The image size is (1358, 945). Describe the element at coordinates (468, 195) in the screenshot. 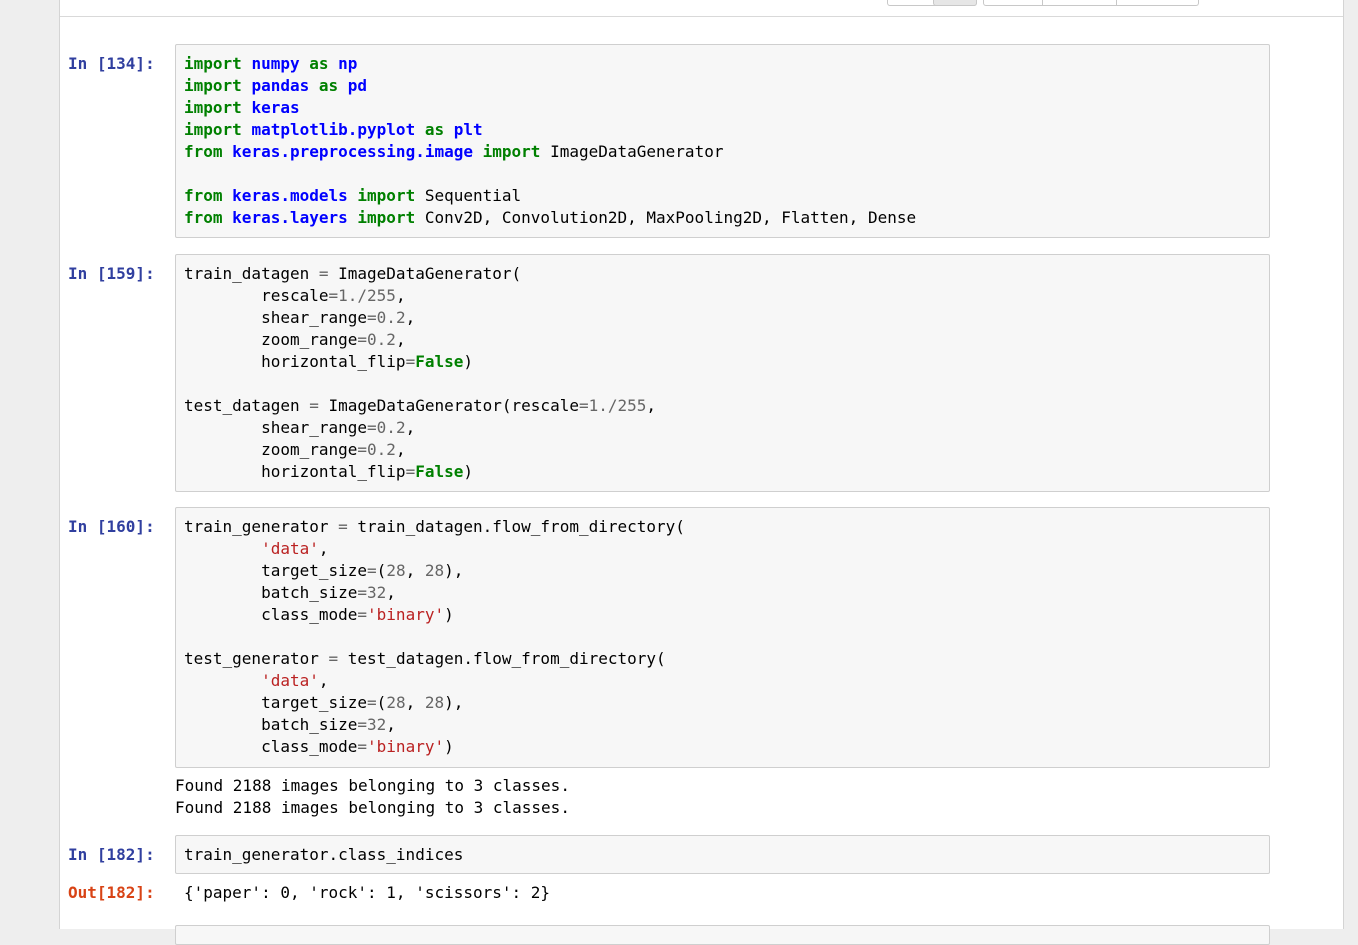

I see `code-token: Sequential` at that location.